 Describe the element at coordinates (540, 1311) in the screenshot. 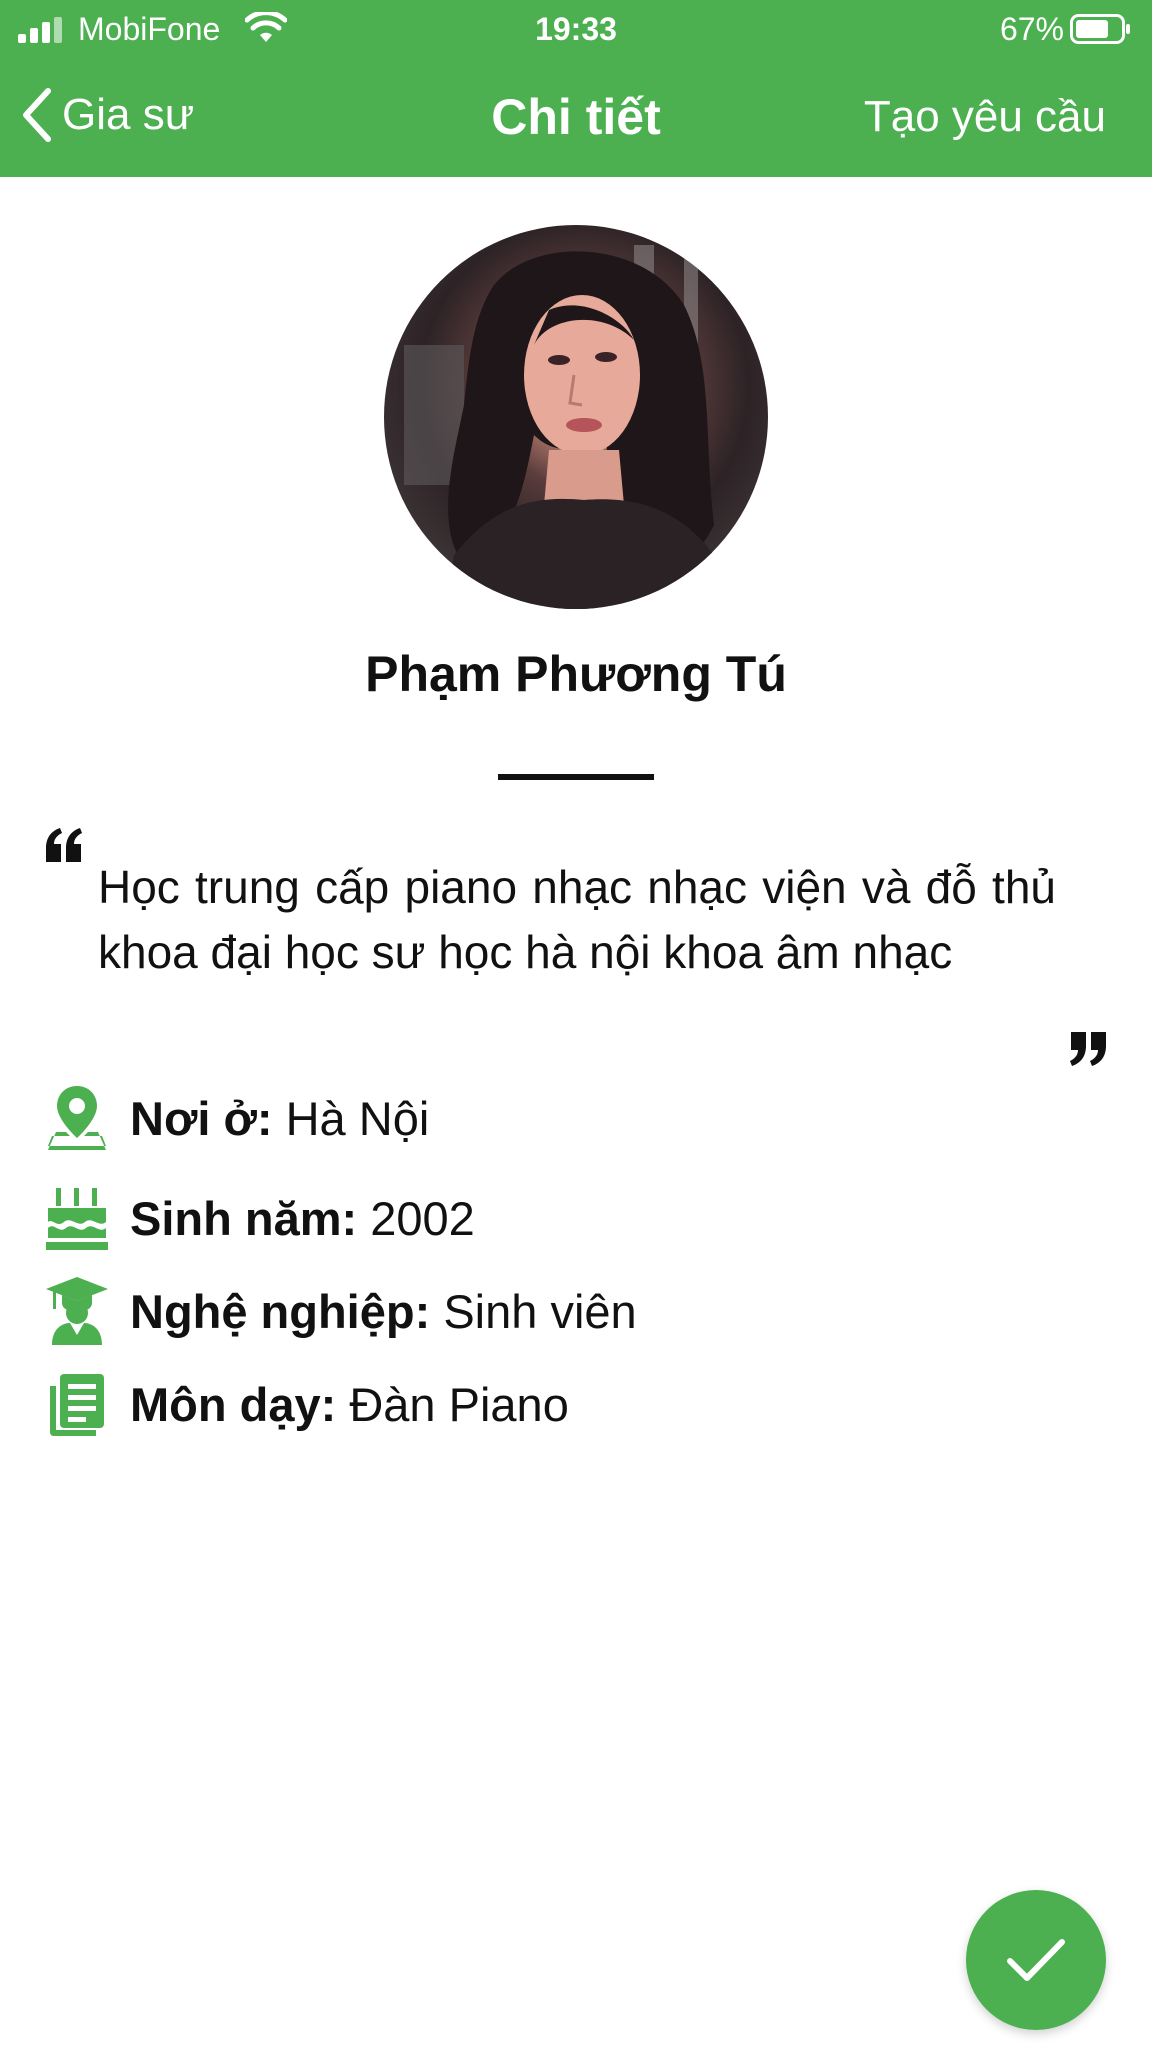

I see `detail-value: Sinh viên` at that location.